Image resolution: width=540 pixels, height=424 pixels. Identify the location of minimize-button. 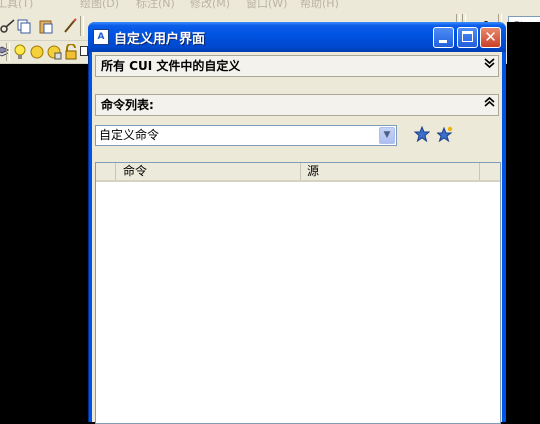
(443, 37).